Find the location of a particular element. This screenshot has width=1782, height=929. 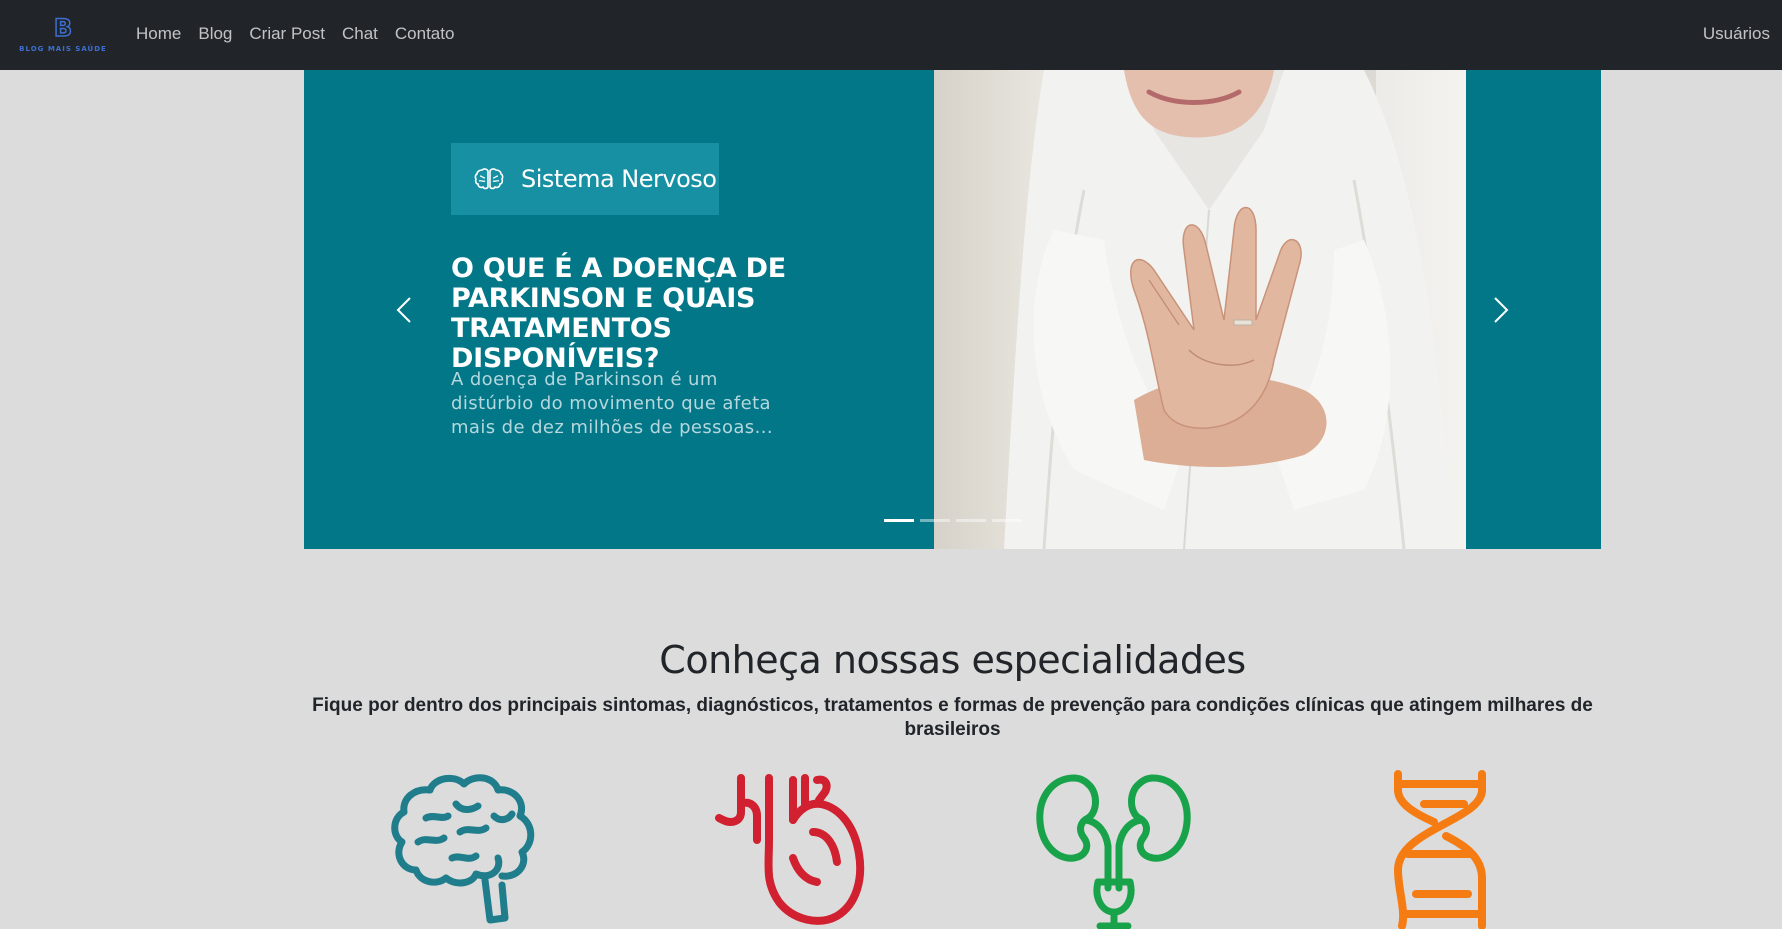

nav-link-blog: Blog is located at coordinates (215, 34).